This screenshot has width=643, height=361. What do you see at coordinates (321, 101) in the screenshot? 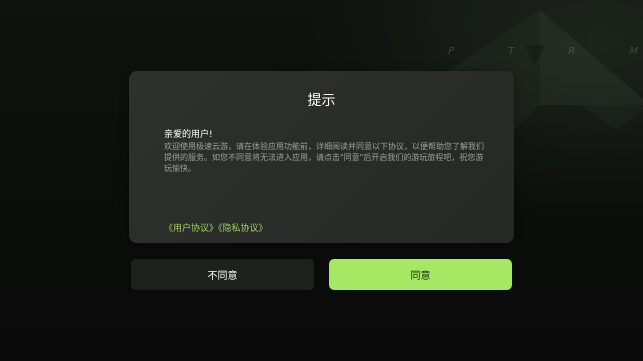
I see `dialog-title: 提示` at bounding box center [321, 101].